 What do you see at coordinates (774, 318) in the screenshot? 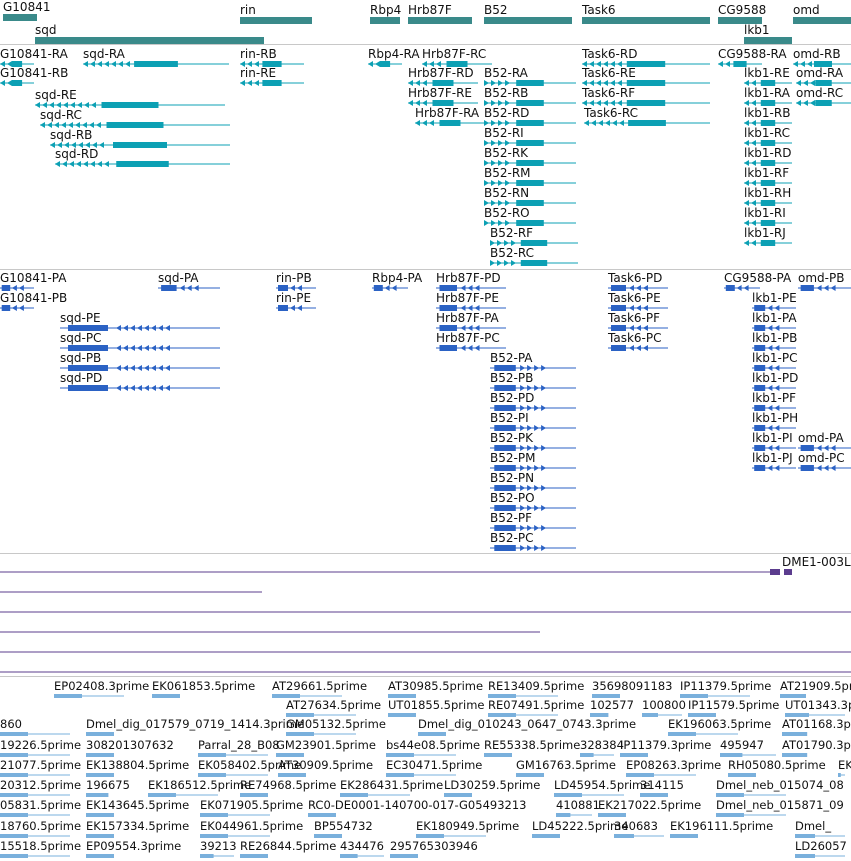
I see `protein-label: lkb1-PA` at bounding box center [774, 318].